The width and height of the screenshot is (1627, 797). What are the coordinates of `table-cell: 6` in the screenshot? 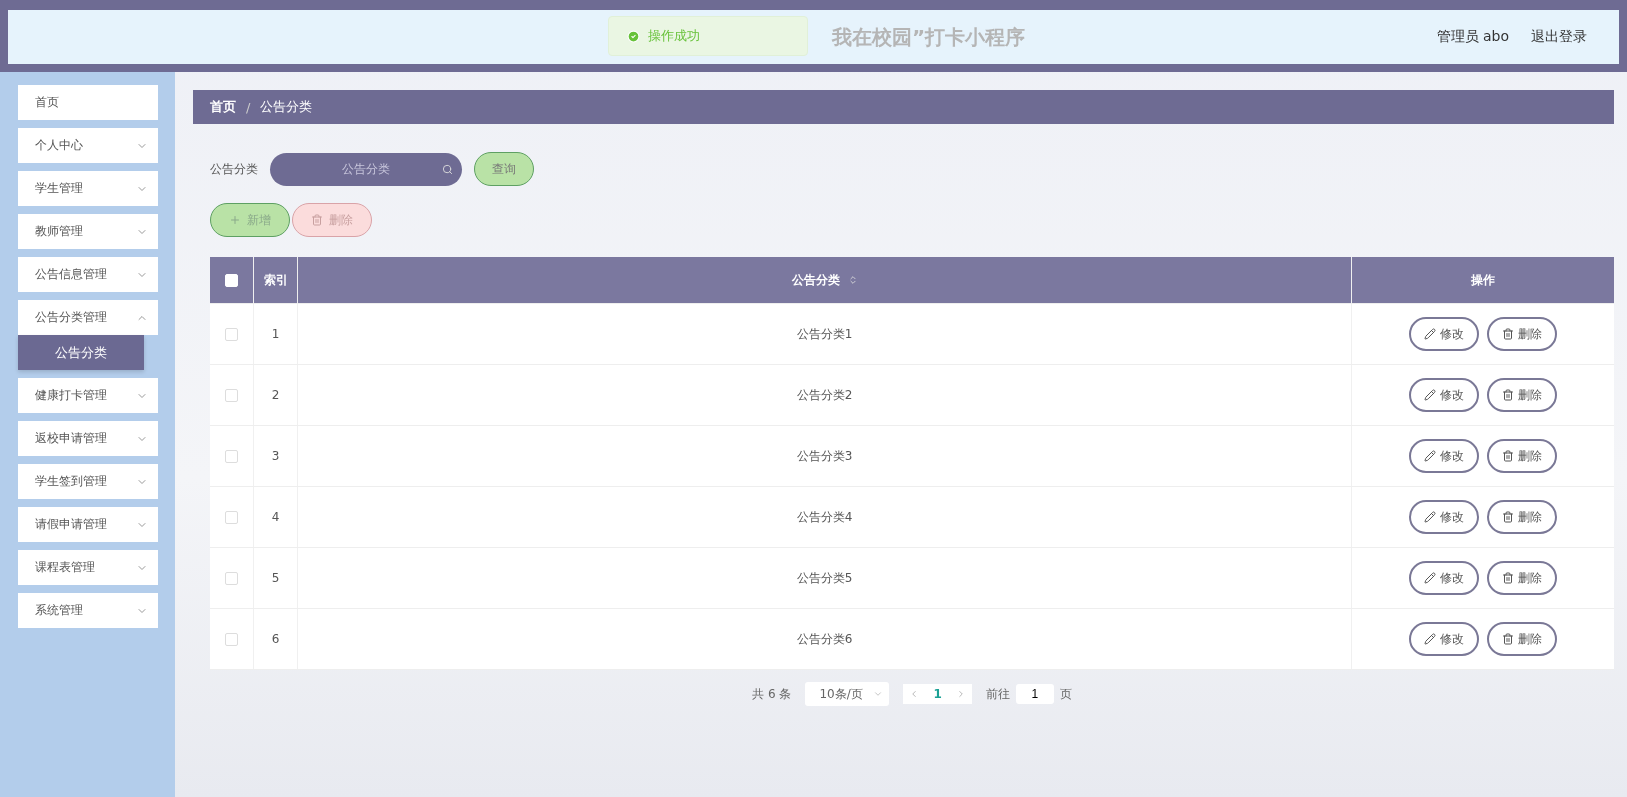 It's located at (276, 639).